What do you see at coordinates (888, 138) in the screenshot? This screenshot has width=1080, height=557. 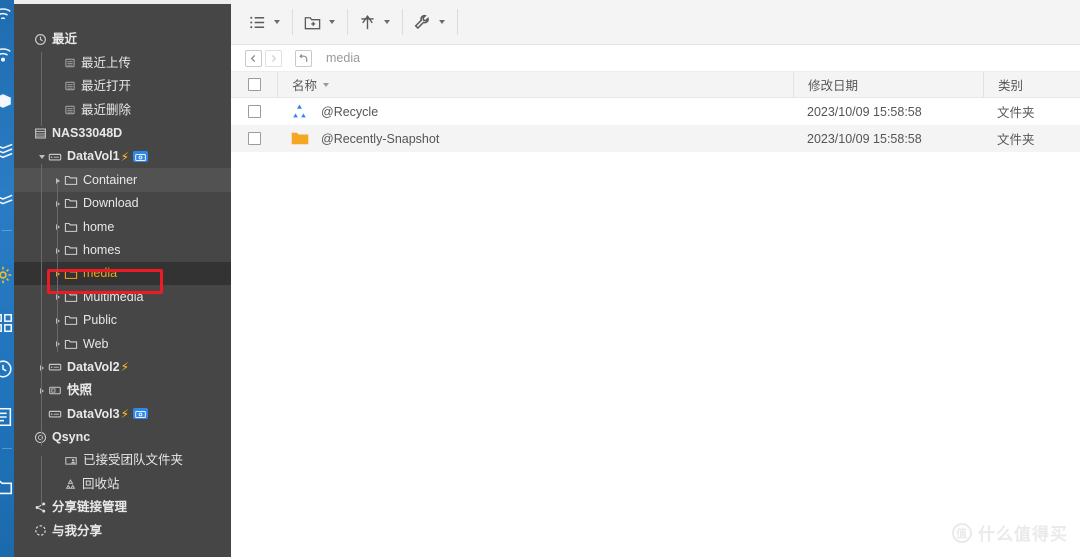 I see `row-date-cell: 2023/10/09 15:58:58` at bounding box center [888, 138].